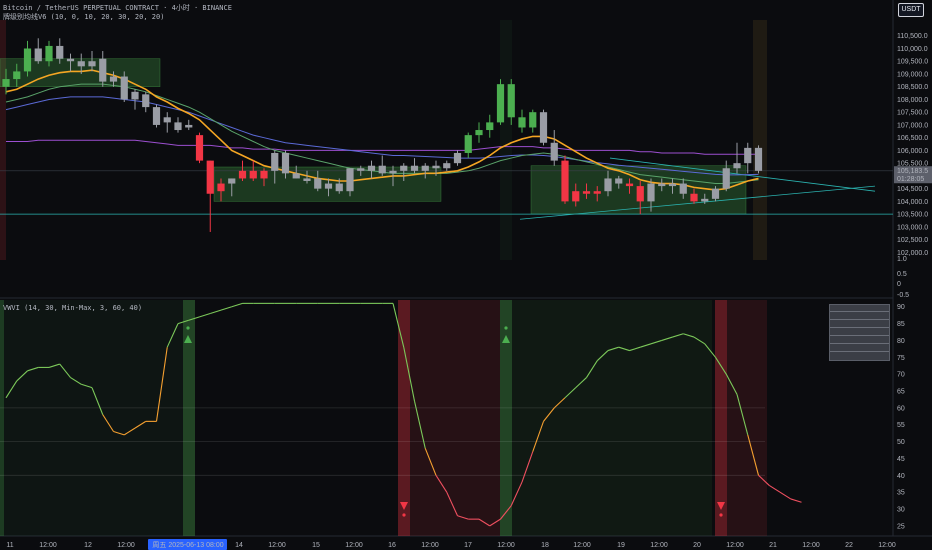 The image size is (932, 550). I want to click on price-tick-label: 110,000.0, so click(912, 49).